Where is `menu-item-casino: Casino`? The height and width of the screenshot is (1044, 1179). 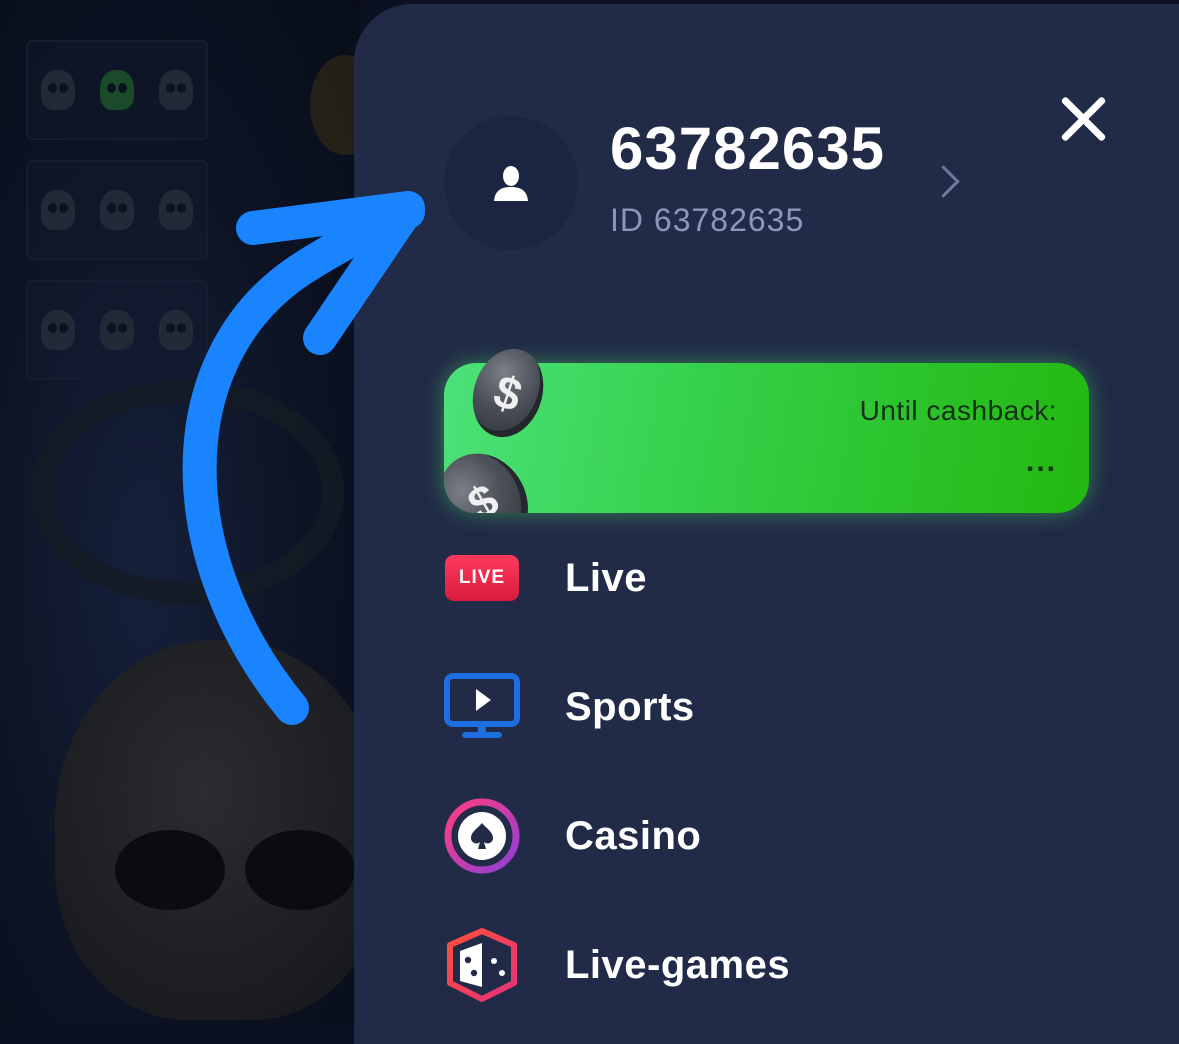
menu-item-casino: Casino is located at coordinates (764, 836).